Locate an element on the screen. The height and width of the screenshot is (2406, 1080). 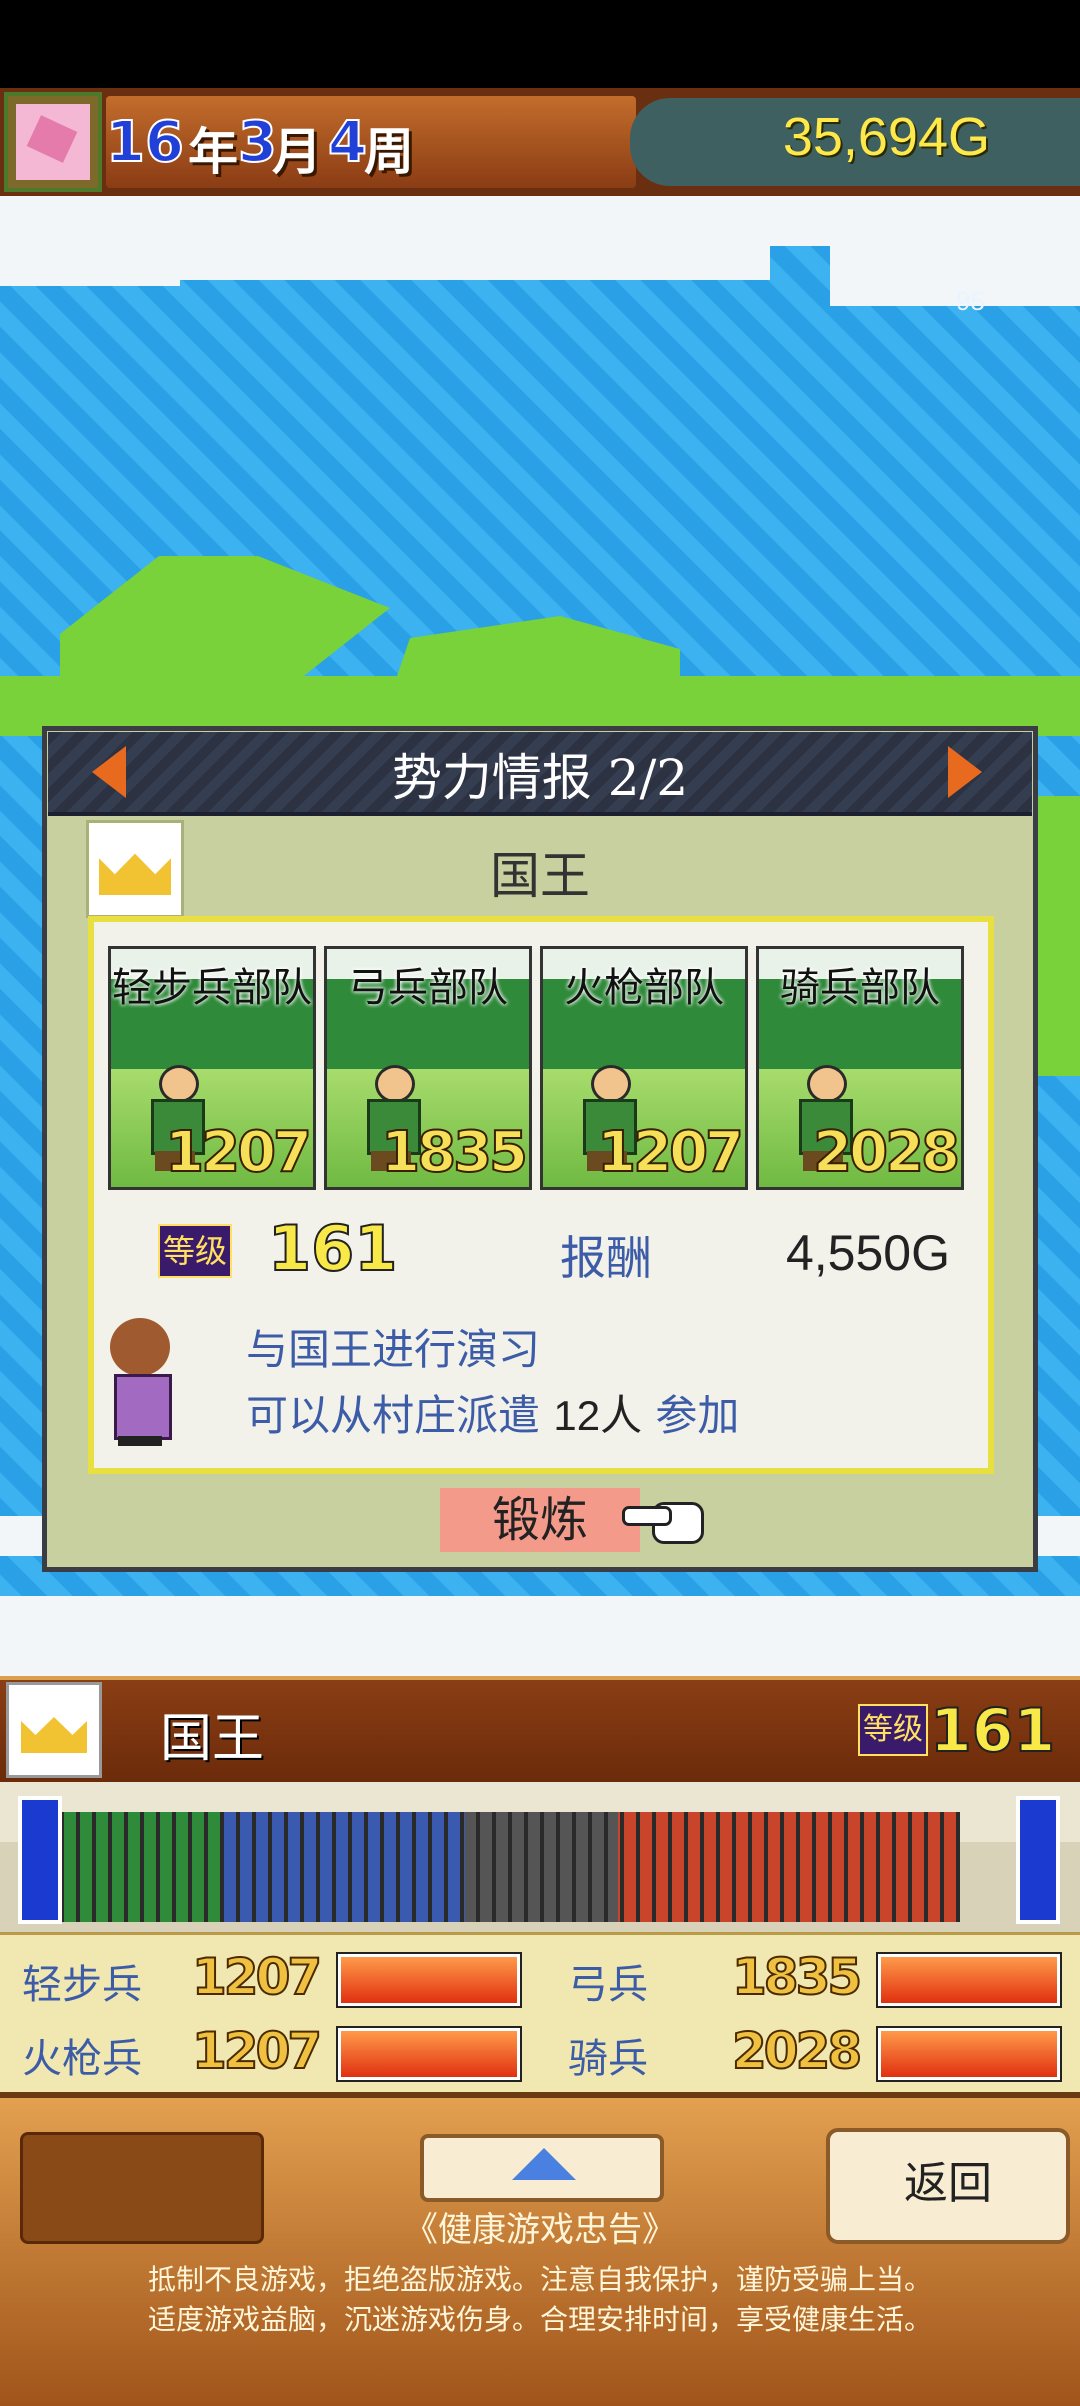
faded-map-text: 95 is located at coordinates (970, 301).